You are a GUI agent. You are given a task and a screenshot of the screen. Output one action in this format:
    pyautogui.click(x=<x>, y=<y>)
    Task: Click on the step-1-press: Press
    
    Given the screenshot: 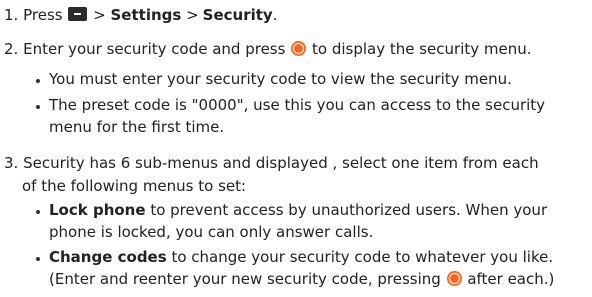 What is the action you would take?
    pyautogui.click(x=43, y=15)
    